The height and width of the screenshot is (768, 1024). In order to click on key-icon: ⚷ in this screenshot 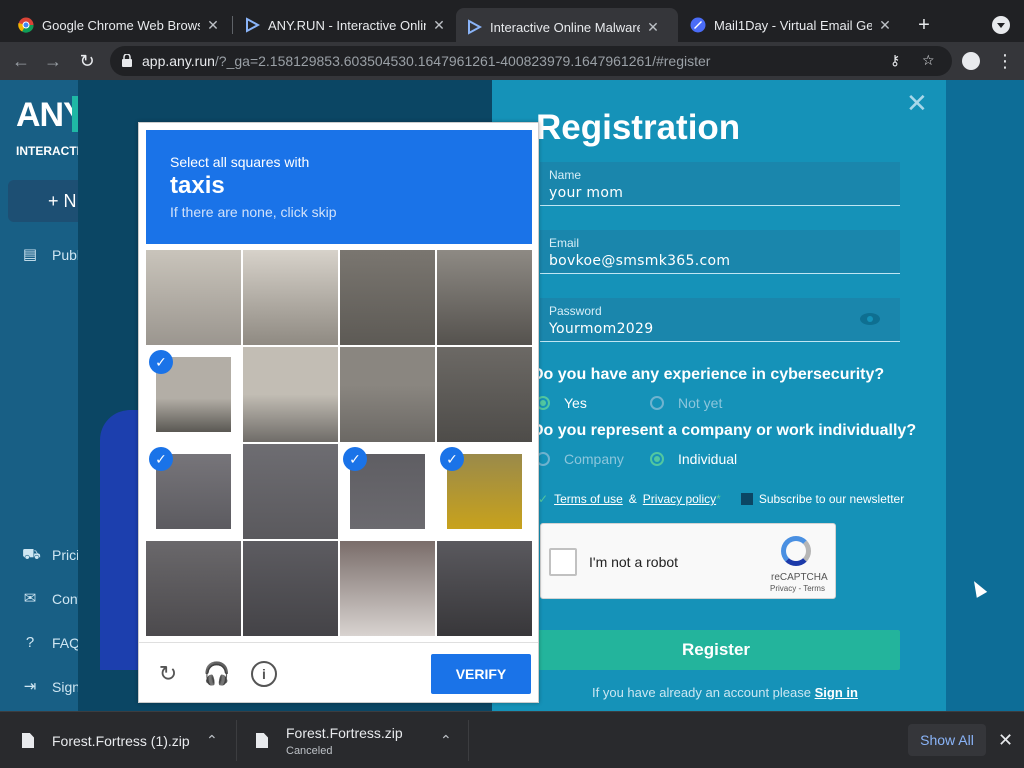, I will do `click(895, 60)`.